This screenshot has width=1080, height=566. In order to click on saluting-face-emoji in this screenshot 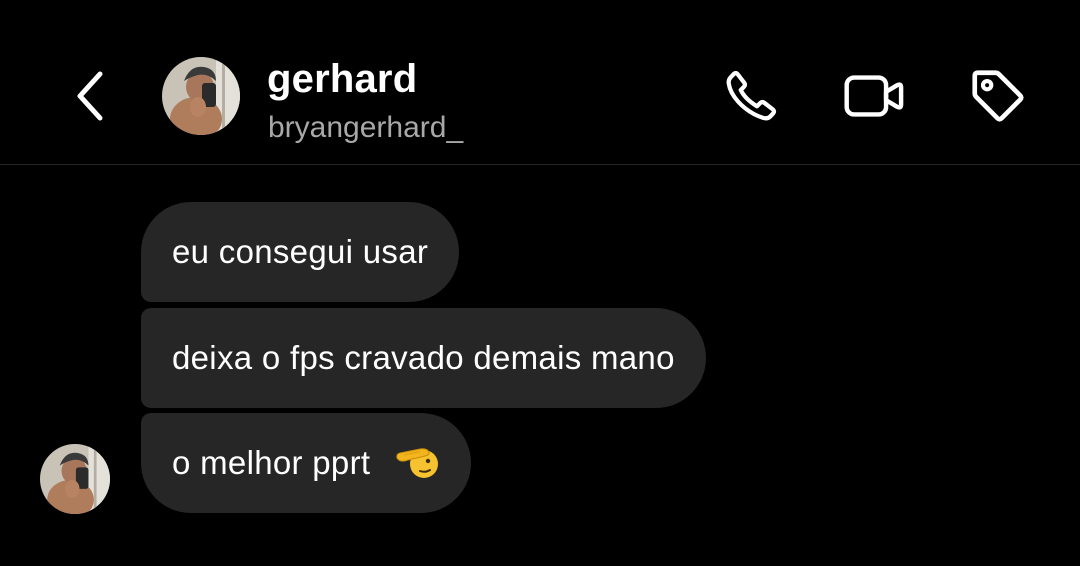, I will do `click(417, 463)`.